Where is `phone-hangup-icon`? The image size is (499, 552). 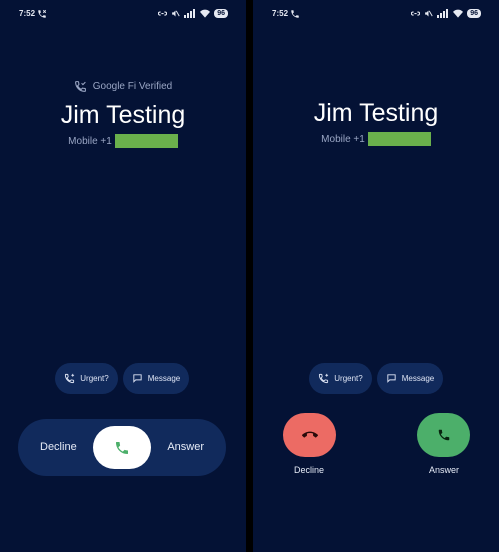 phone-hangup-icon is located at coordinates (309, 434).